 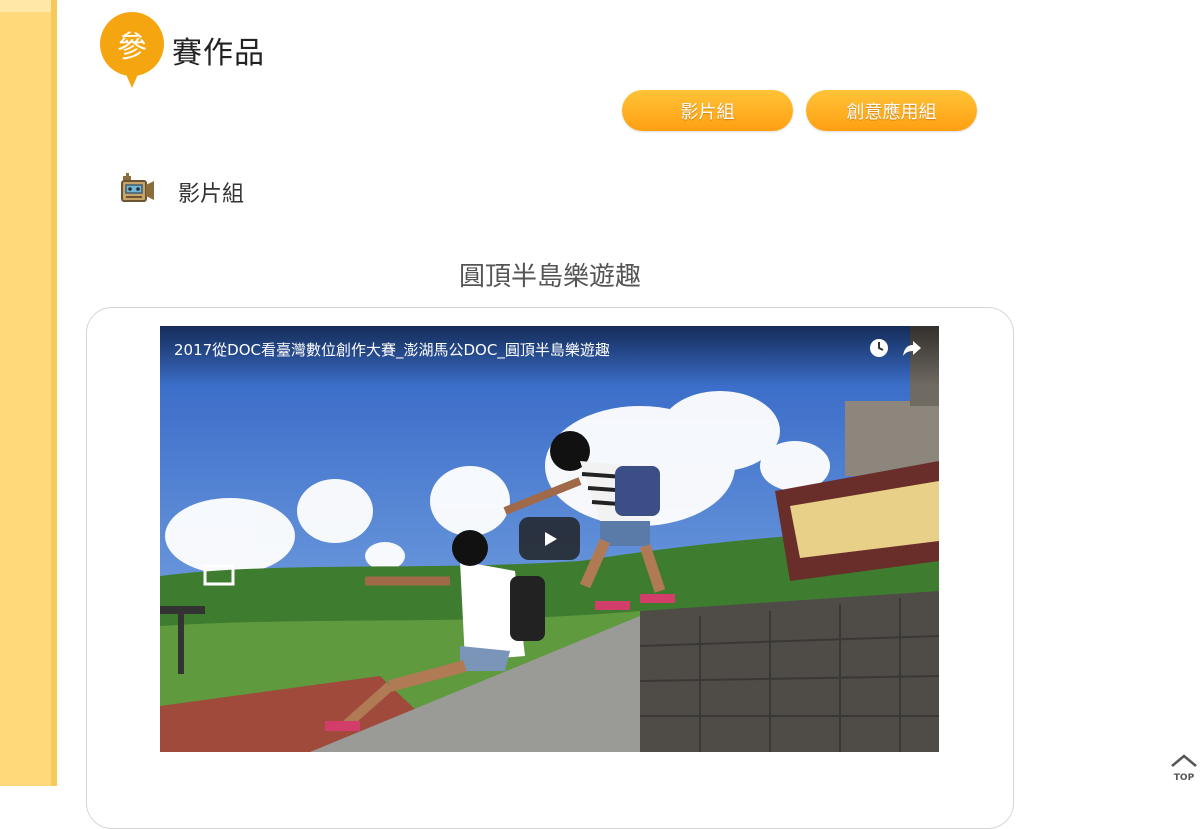 What do you see at coordinates (54, 393) in the screenshot?
I see `side-strip-shade` at bounding box center [54, 393].